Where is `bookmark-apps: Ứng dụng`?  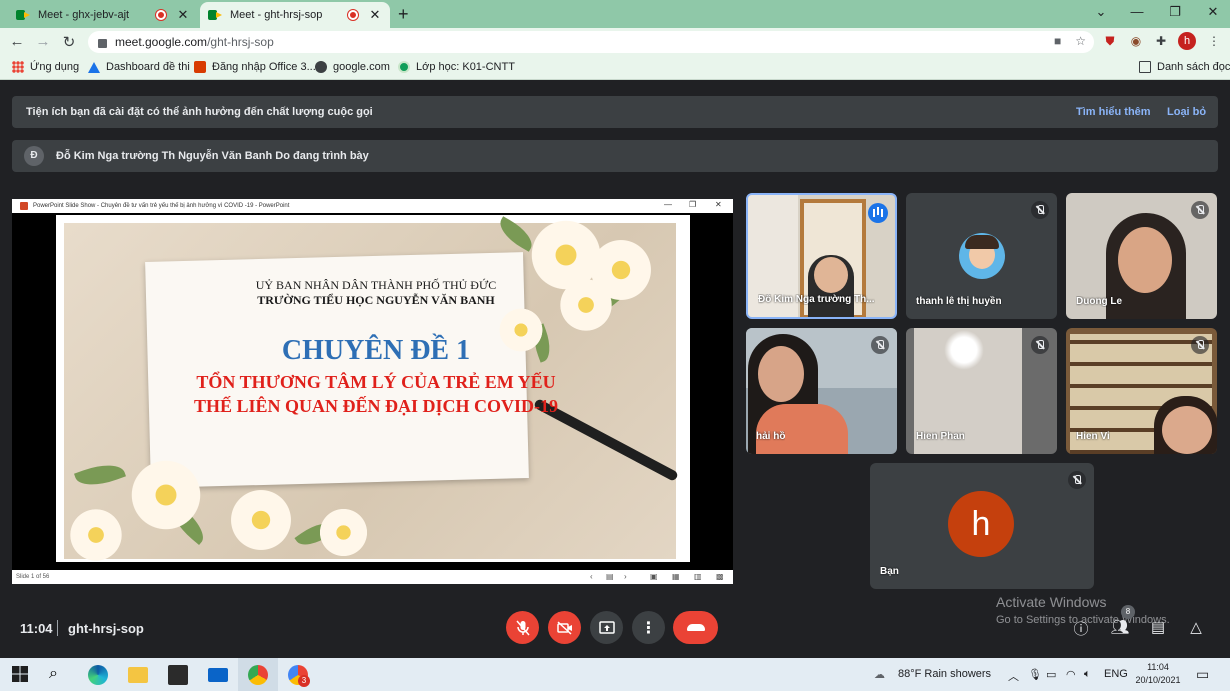
bookmark-apps: Ứng dụng is located at coordinates (45, 67).